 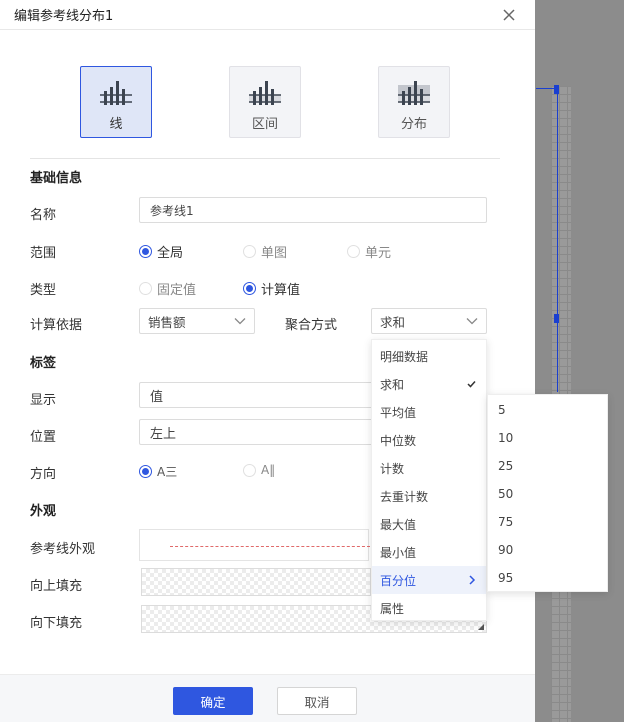 I want to click on menu-item-percentile: 百分位, so click(x=429, y=580).